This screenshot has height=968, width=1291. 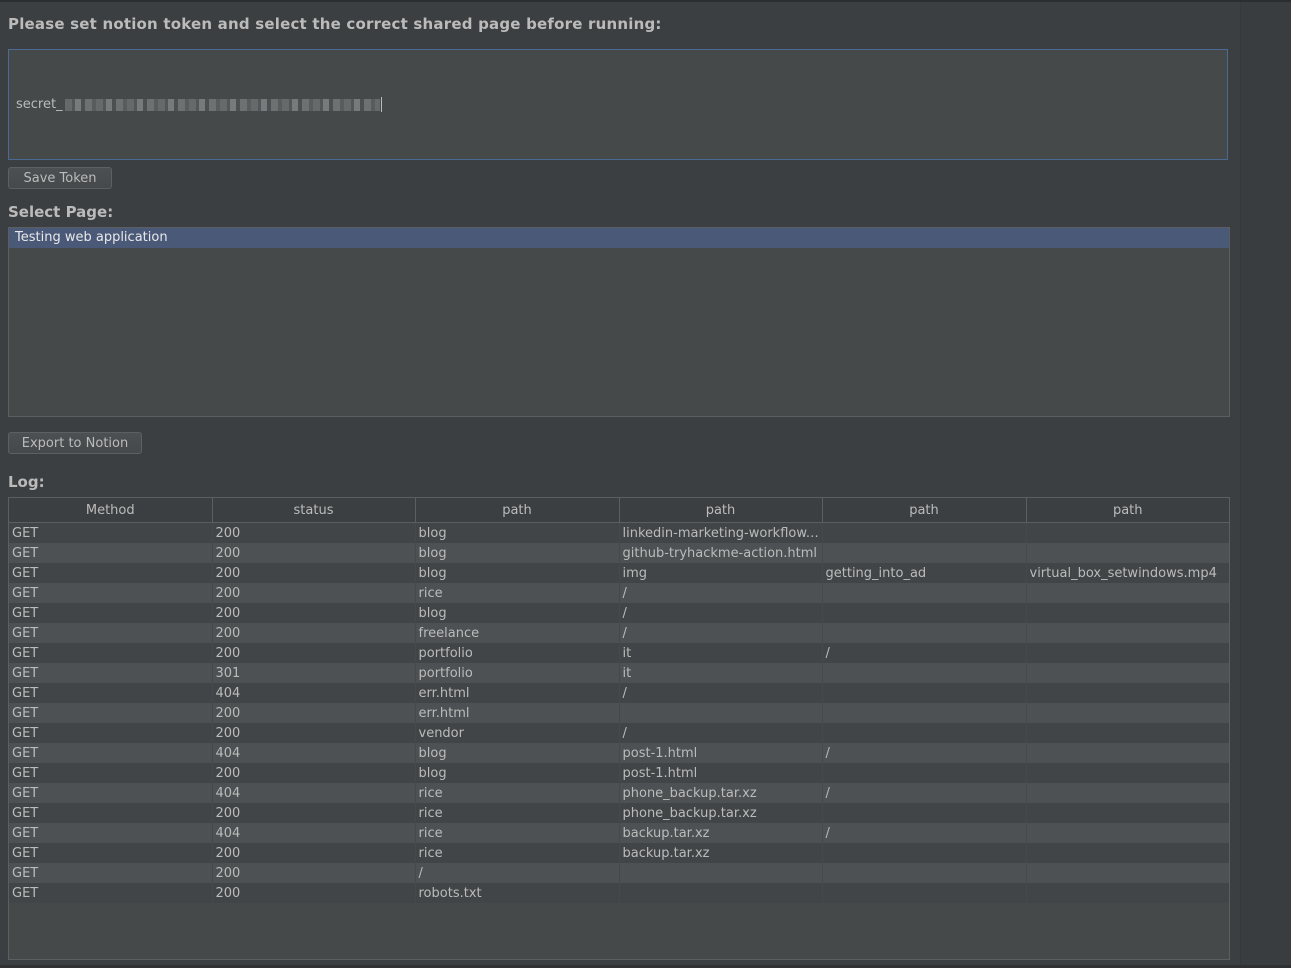 I want to click on table-row: GET 404 blog post-1.html /, so click(x=619, y=753).